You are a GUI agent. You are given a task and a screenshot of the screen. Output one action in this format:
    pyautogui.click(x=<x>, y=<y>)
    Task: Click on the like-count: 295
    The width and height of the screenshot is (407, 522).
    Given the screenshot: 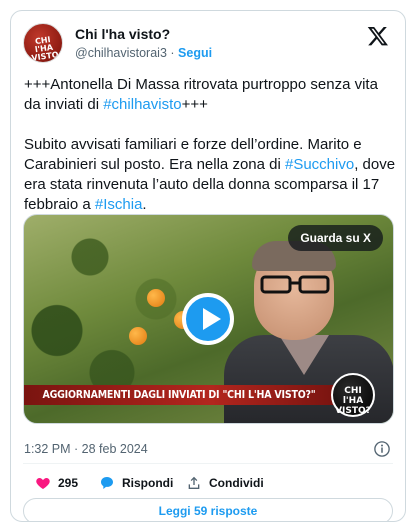 What is the action you would take?
    pyautogui.click(x=68, y=483)
    